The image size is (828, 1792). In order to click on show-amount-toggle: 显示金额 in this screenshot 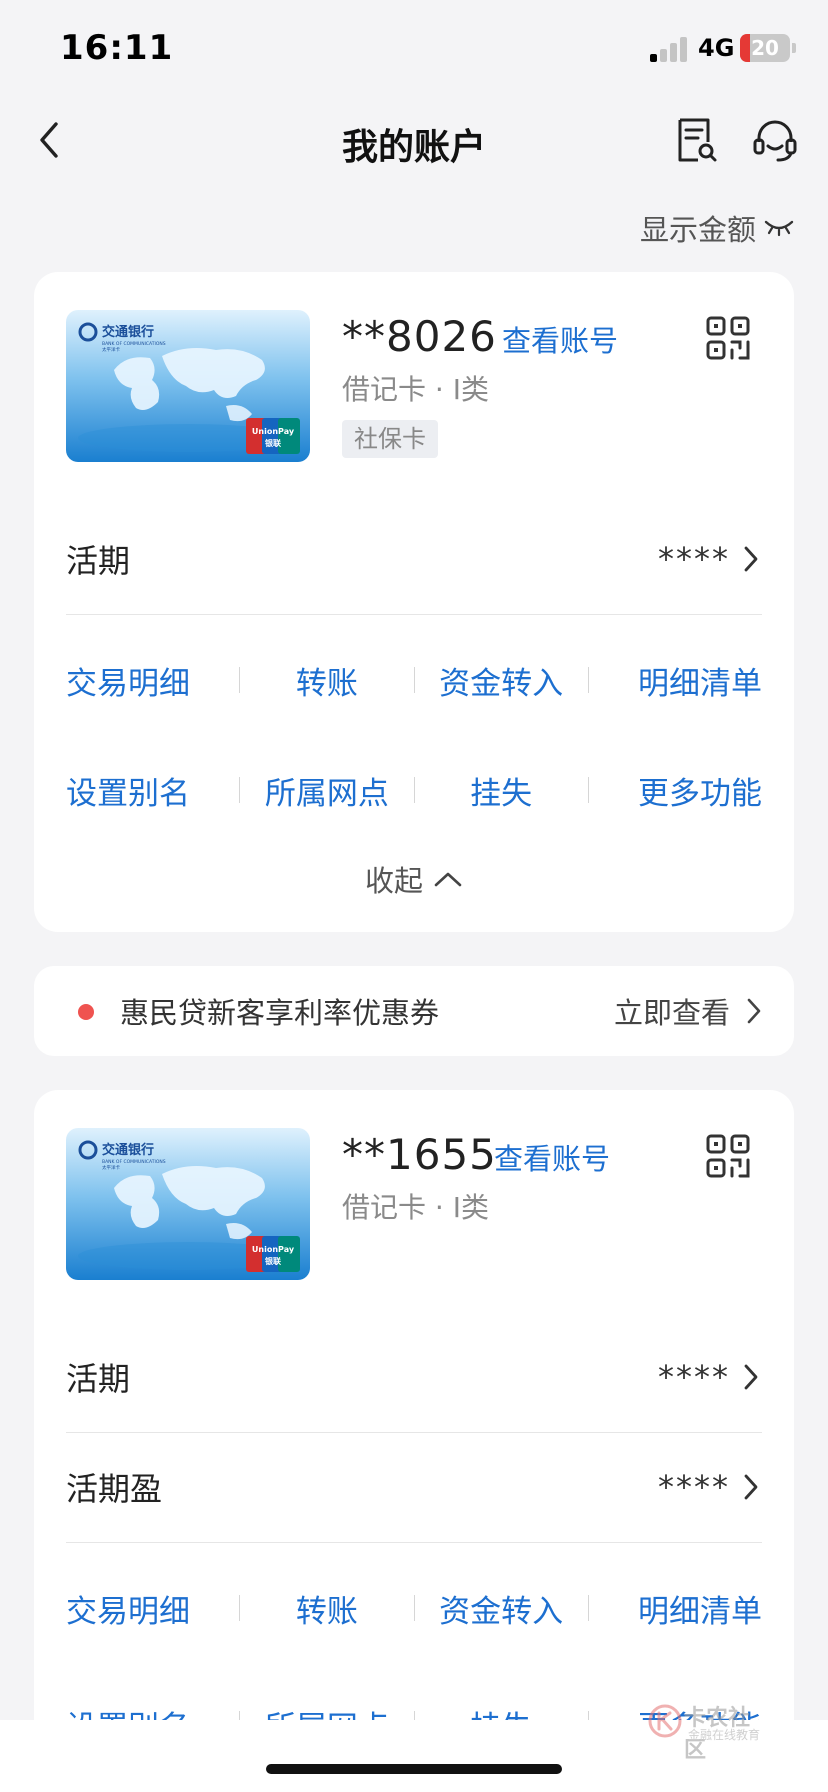, I will do `click(717, 228)`.